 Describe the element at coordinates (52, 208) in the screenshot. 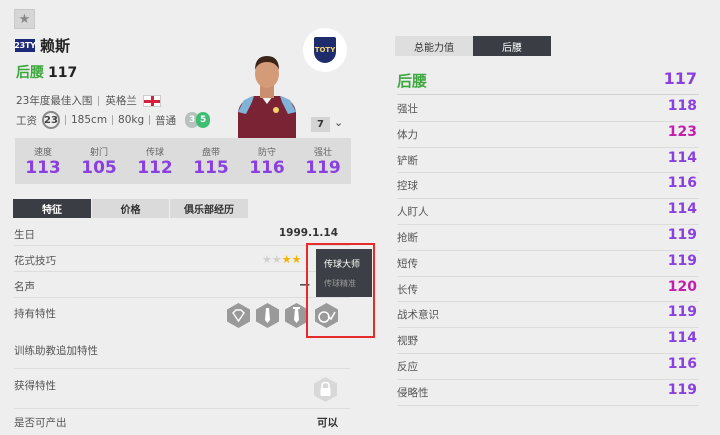

I see `tab-traits: 特征` at that location.